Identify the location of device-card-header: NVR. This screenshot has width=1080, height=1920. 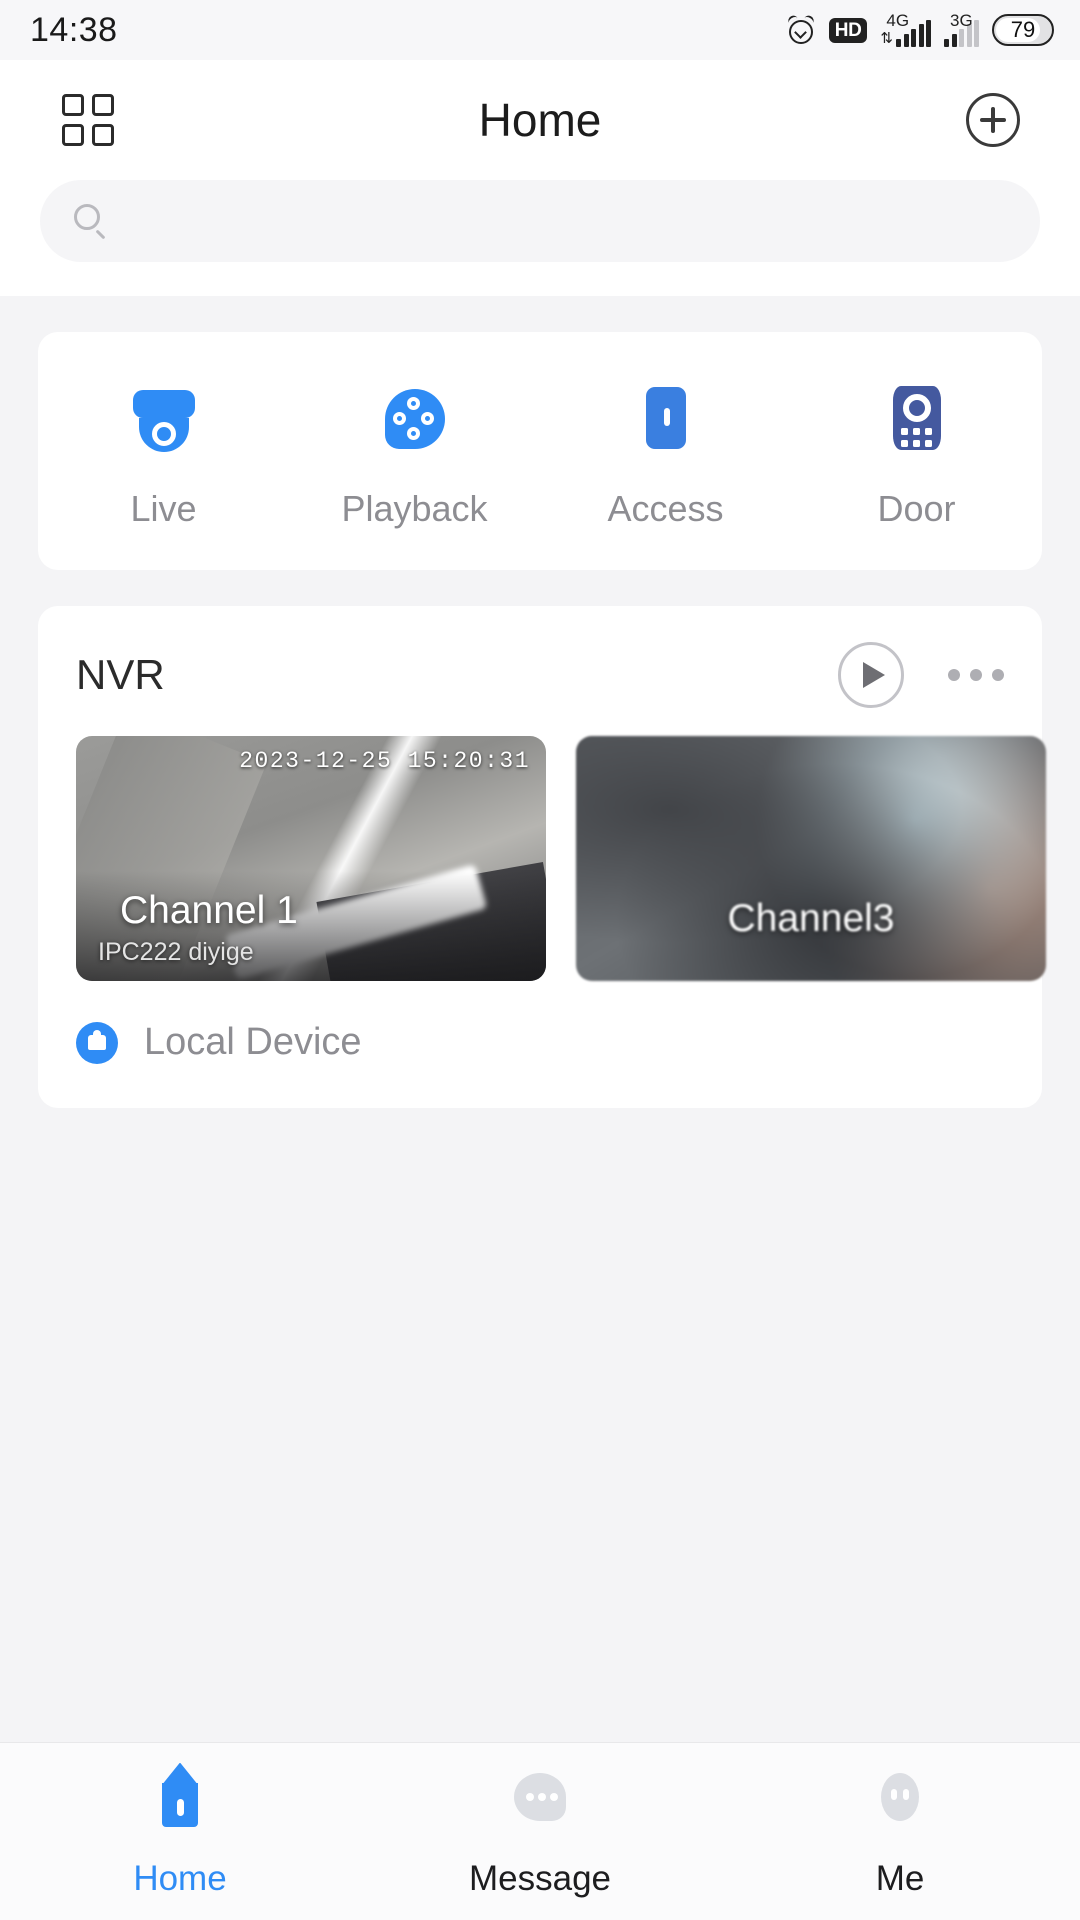
(540, 675).